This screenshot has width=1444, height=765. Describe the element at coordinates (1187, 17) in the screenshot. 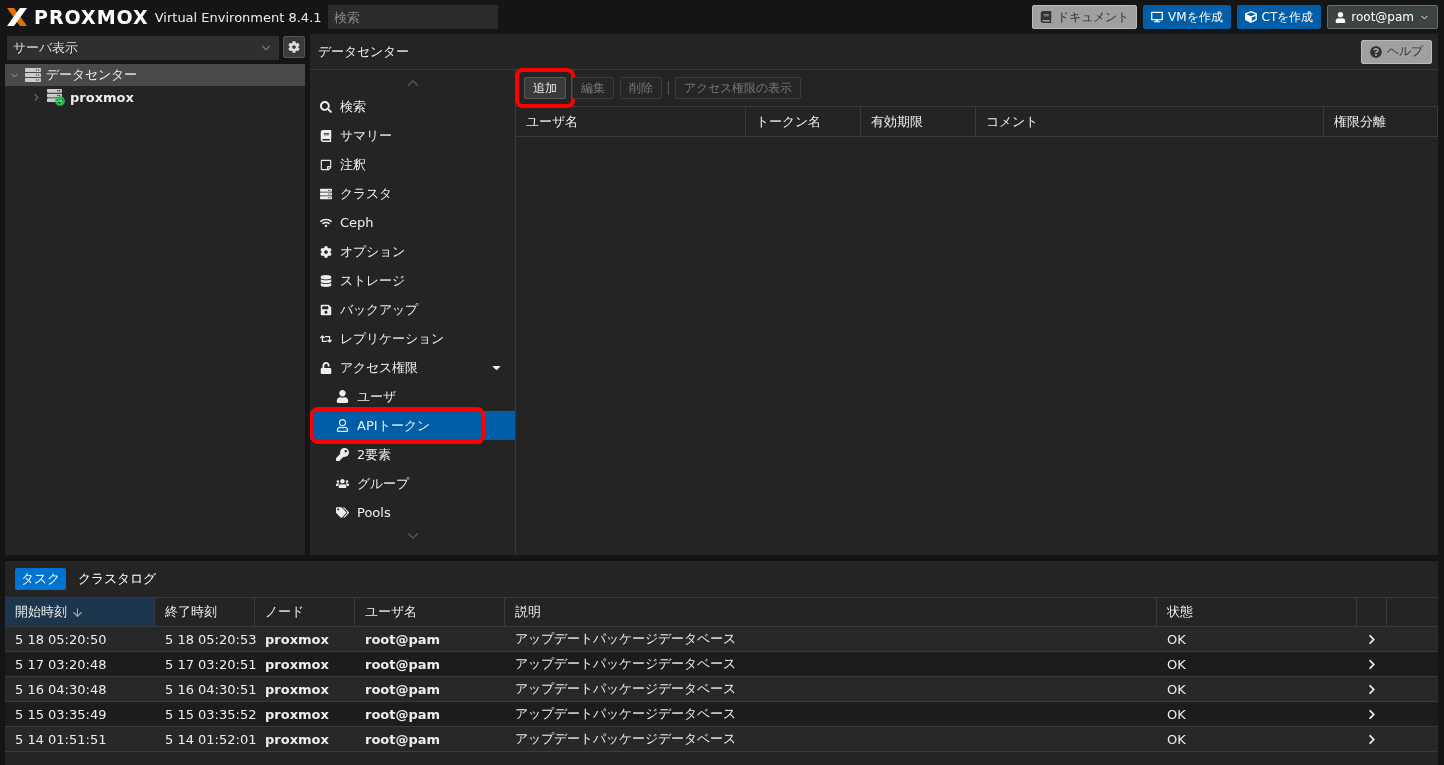

I see `header-button: VMを作成` at that location.